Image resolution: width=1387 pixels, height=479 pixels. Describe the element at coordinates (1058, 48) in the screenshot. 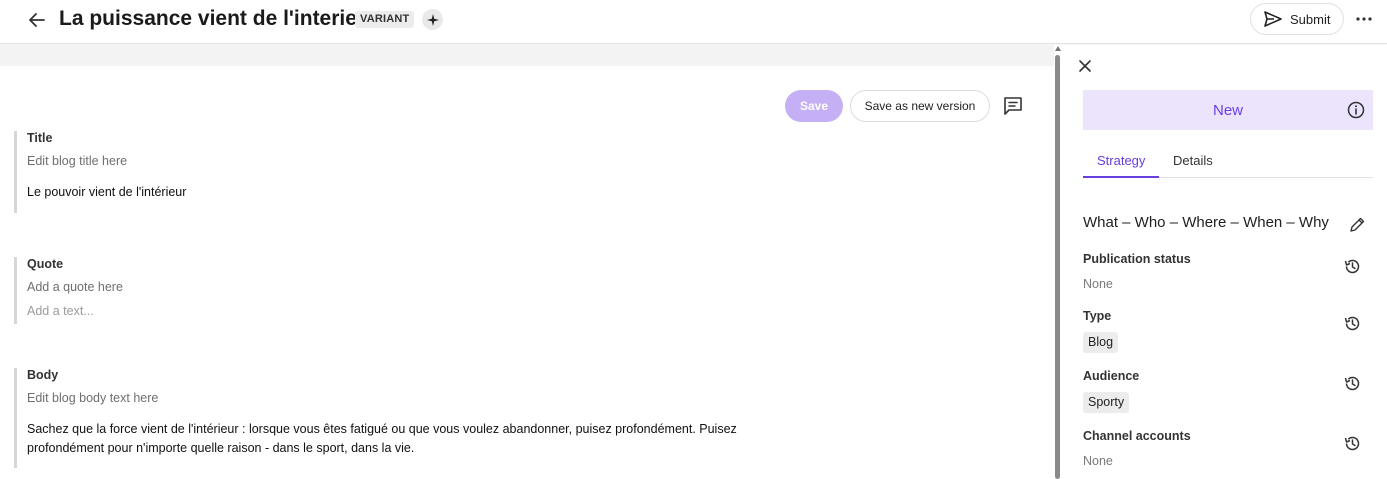

I see `scroll-up-arrow-icon` at that location.